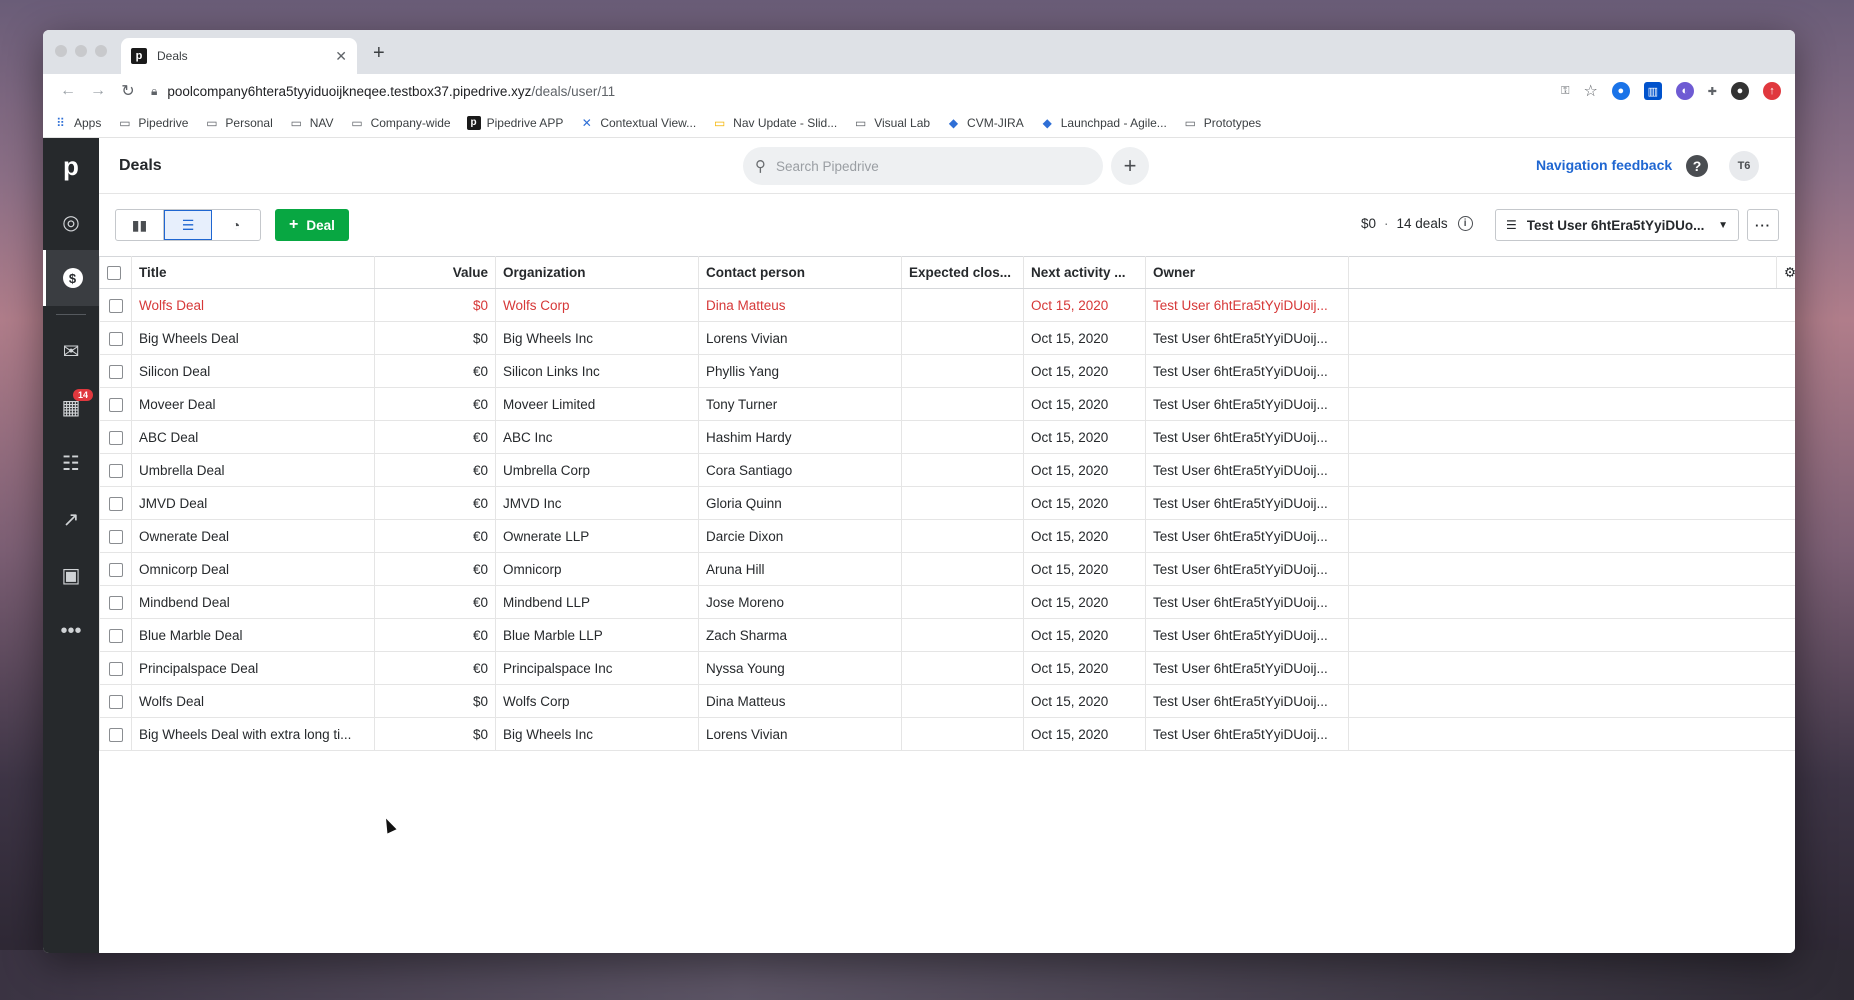 The width and height of the screenshot is (1854, 1000). Describe the element at coordinates (253, 503) in the screenshot. I see `cell-title: JMVD Deal` at that location.